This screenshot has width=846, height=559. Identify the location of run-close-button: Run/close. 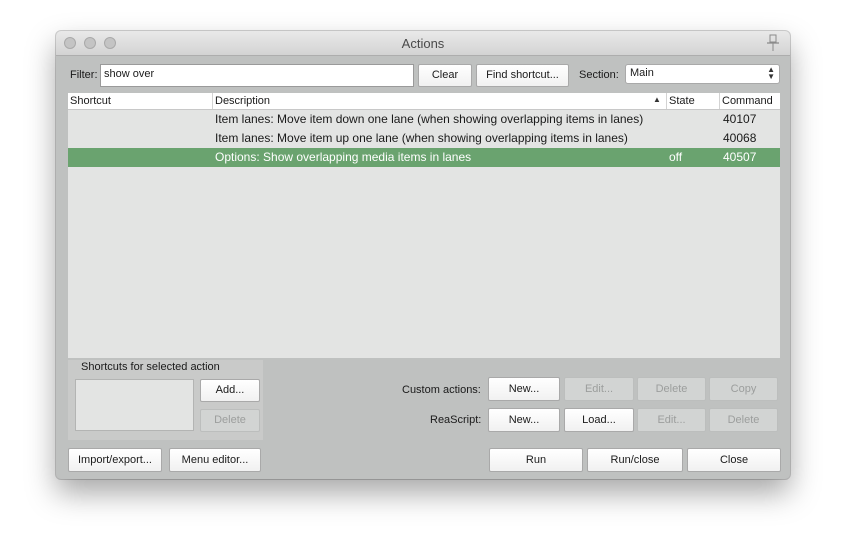
(635, 460).